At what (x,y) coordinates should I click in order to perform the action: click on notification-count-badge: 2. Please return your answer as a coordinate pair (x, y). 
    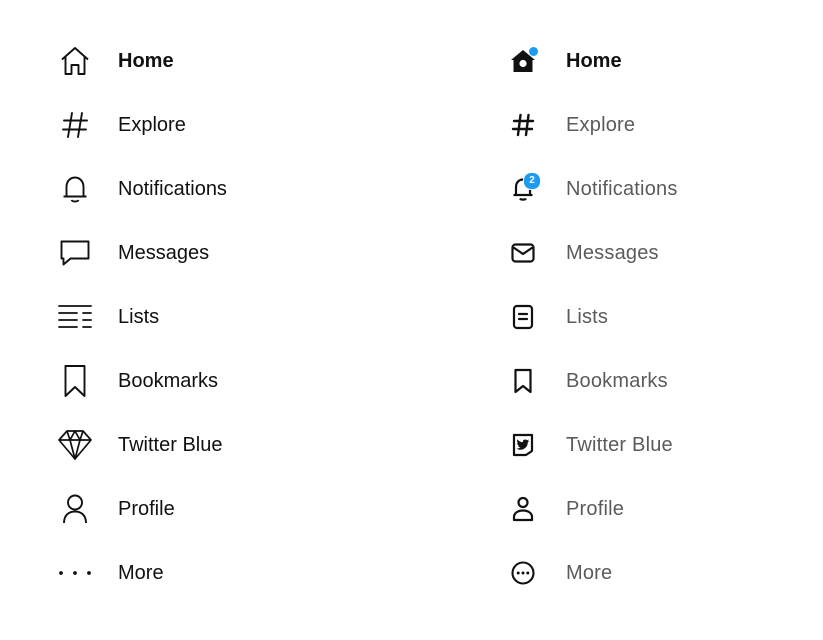
    Looking at the image, I should click on (532, 181).